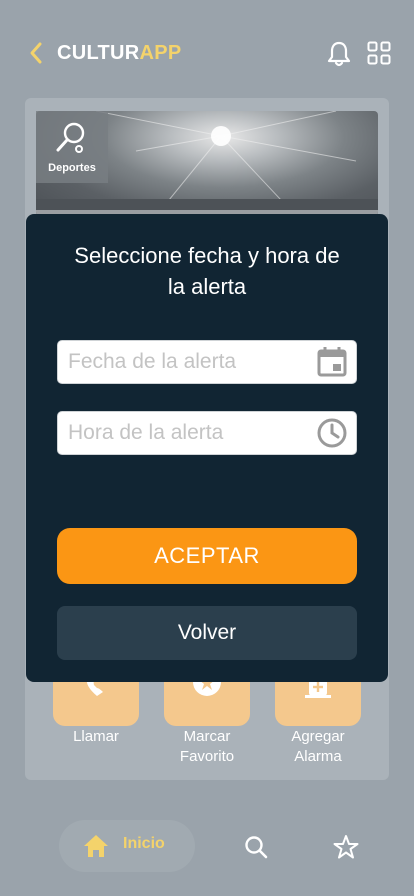 This screenshot has height=896, width=414. I want to click on add-alarm-label: Agregar Alarma, so click(318, 746).